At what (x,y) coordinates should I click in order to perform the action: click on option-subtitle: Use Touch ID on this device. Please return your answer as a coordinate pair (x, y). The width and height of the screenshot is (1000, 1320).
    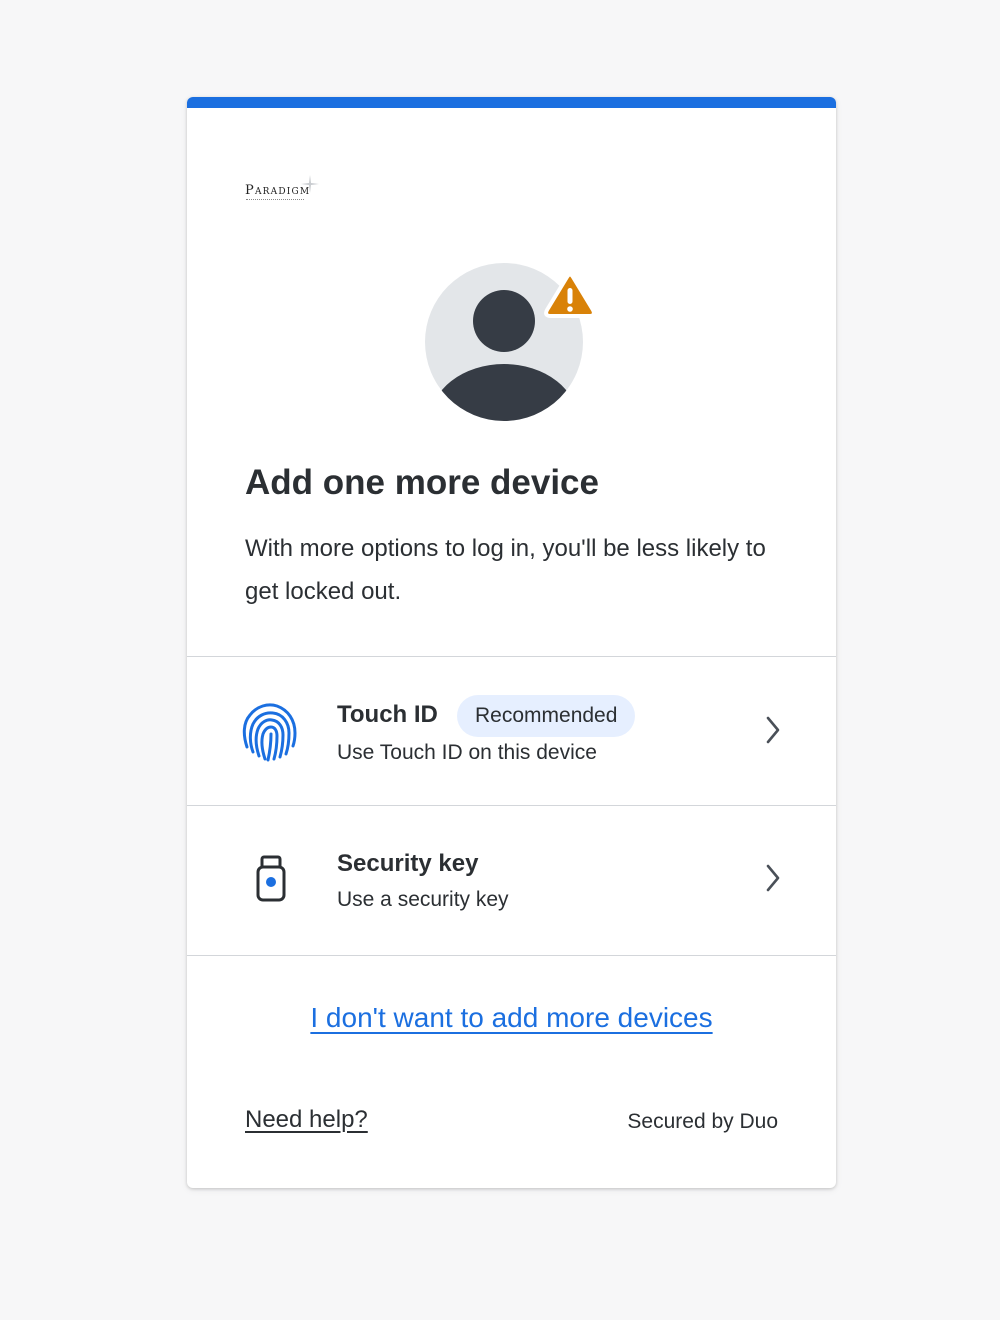
    Looking at the image, I should click on (467, 752).